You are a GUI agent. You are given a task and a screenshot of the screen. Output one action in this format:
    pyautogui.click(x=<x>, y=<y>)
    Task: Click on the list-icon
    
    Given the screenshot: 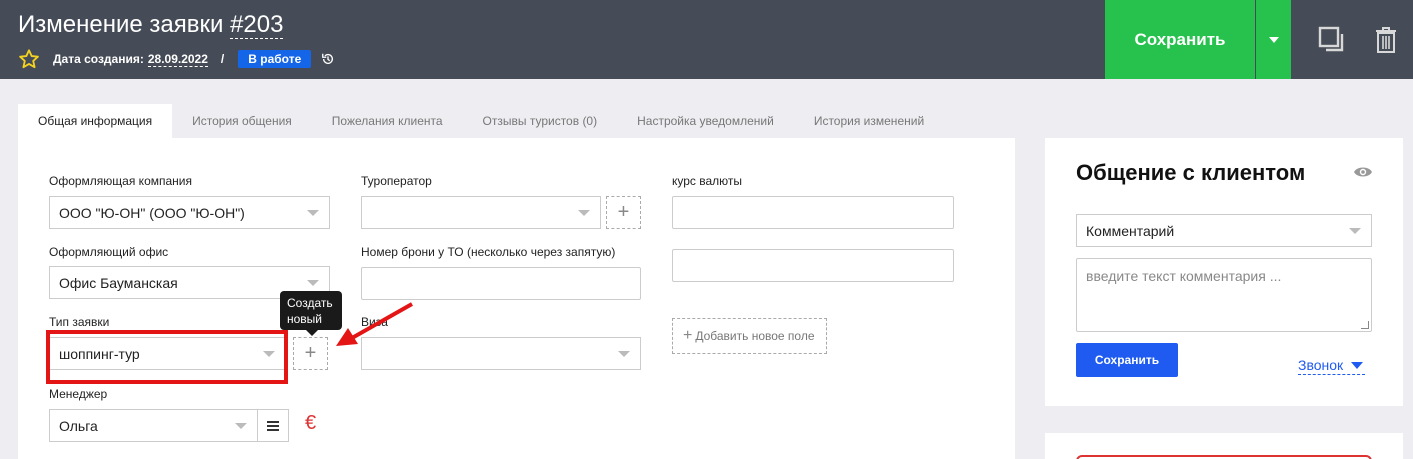 What is the action you would take?
    pyautogui.click(x=273, y=425)
    